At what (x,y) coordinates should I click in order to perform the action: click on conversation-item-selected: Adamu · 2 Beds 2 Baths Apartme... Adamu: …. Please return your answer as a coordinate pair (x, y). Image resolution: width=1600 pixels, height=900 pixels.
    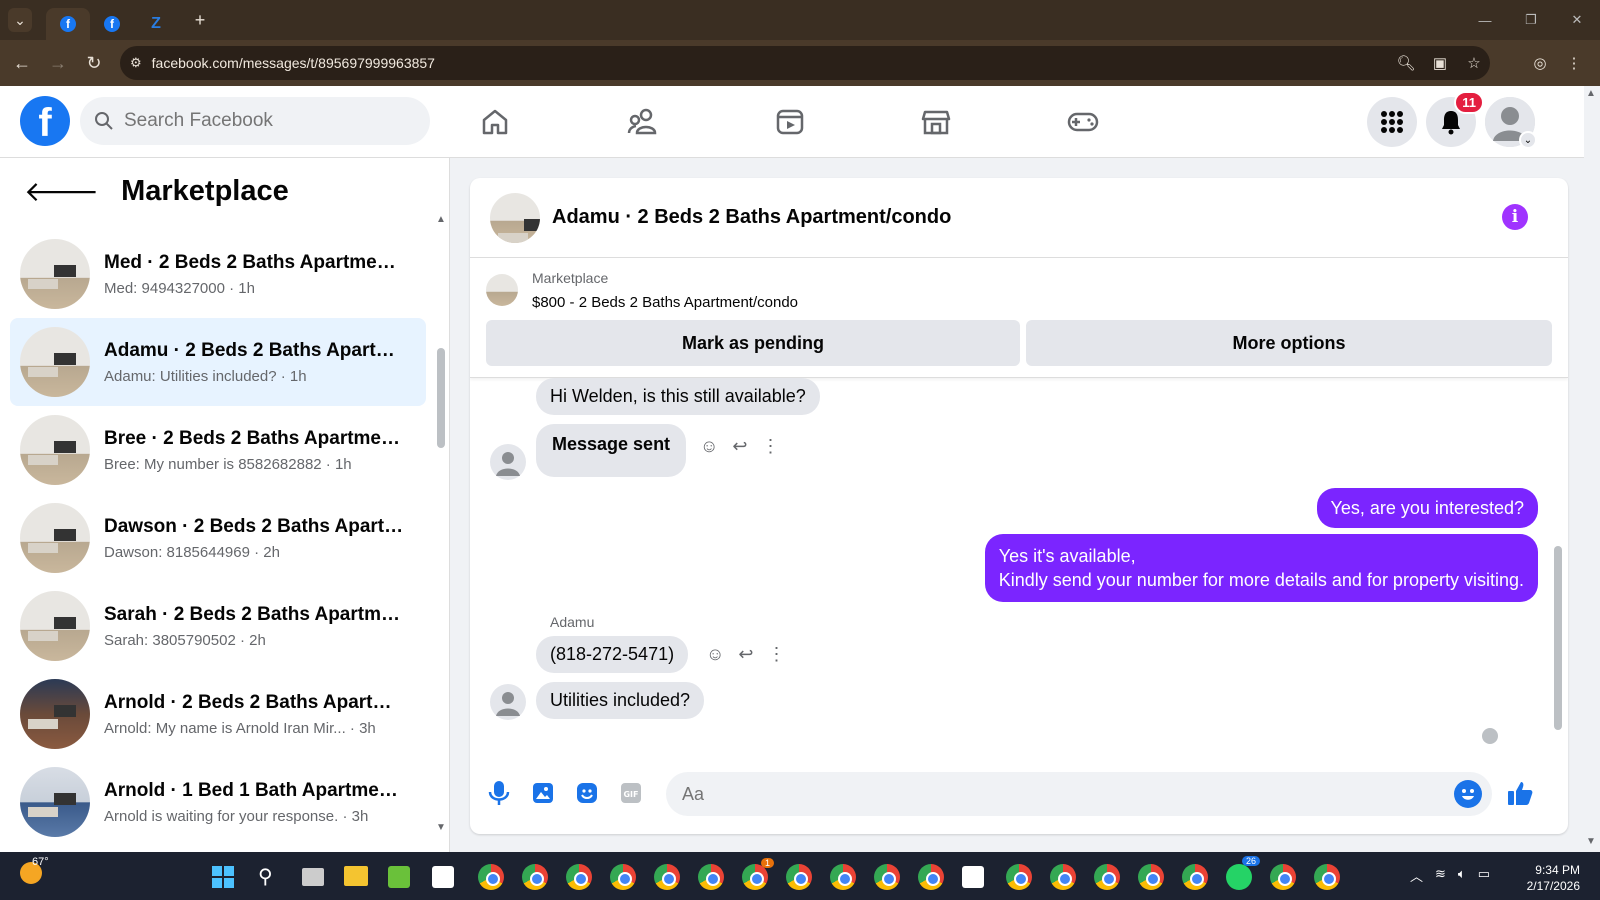
    Looking at the image, I should click on (218, 362).